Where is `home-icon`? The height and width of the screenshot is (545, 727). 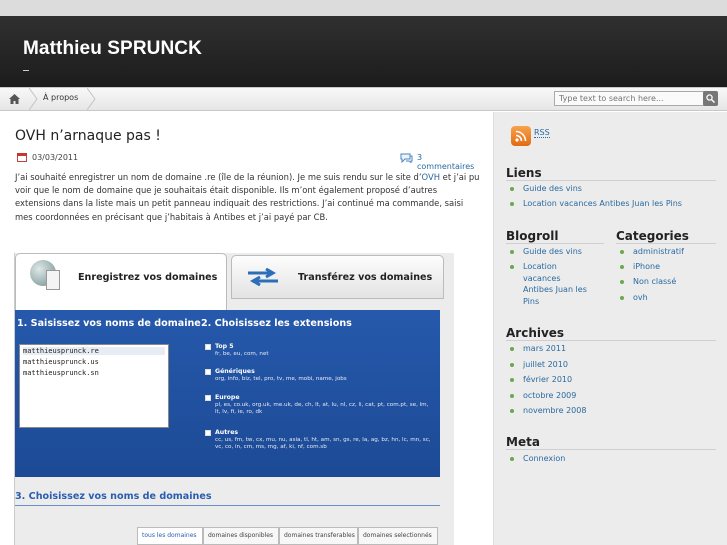
home-icon is located at coordinates (14, 99).